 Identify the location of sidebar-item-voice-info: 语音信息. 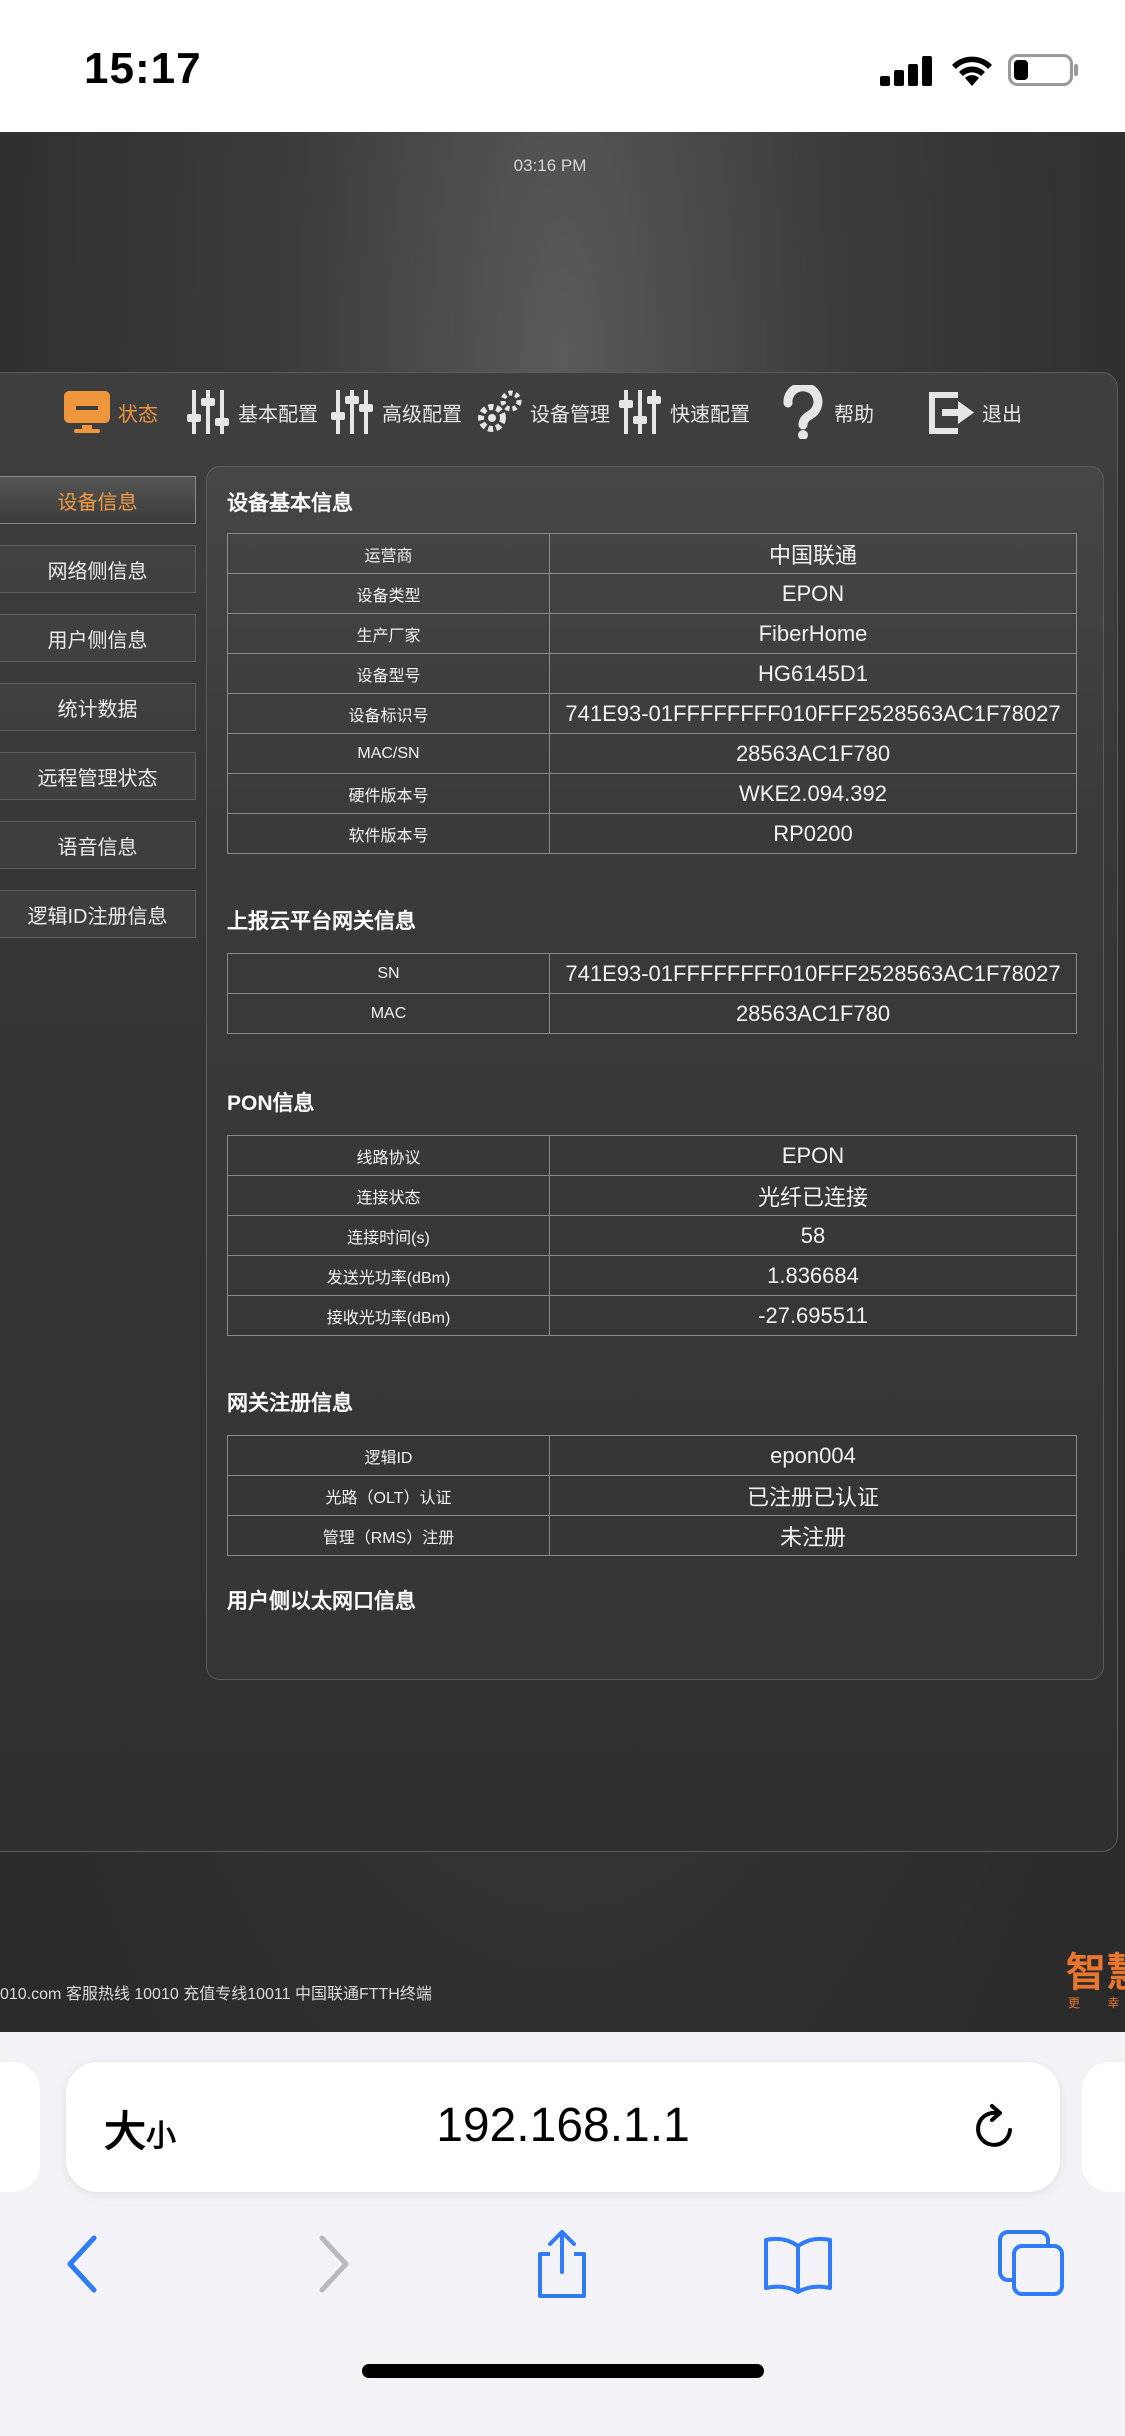
(98, 845).